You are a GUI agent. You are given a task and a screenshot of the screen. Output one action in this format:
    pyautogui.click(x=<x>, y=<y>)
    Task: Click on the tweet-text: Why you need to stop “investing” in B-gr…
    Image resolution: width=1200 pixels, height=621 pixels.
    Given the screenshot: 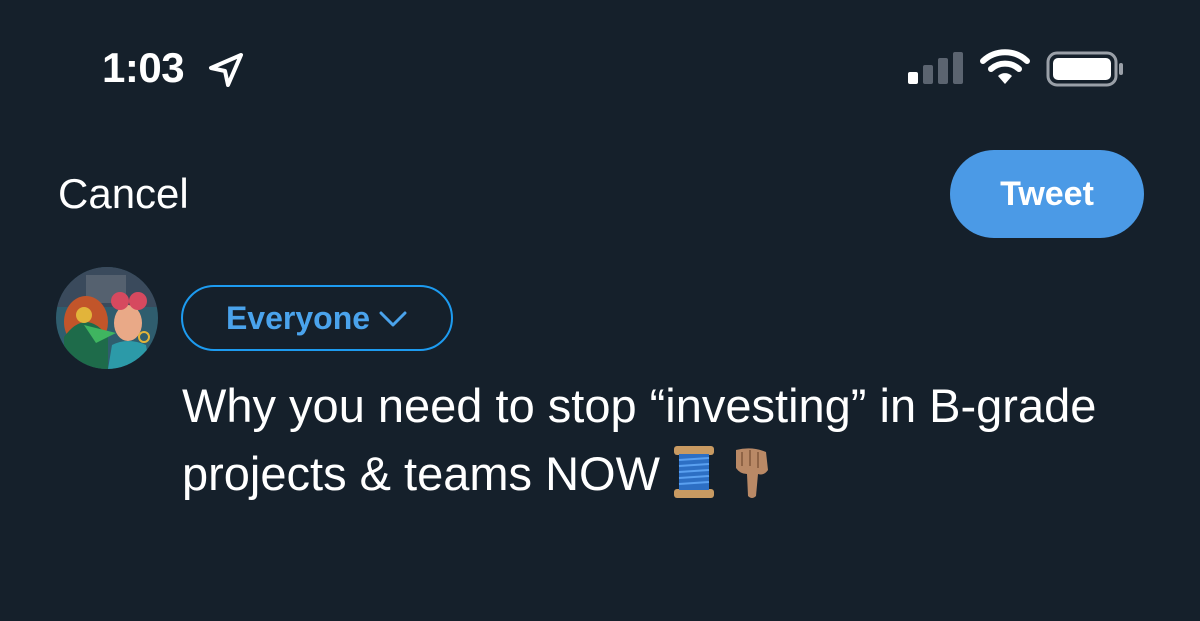 What is the action you would take?
    pyautogui.click(x=639, y=439)
    